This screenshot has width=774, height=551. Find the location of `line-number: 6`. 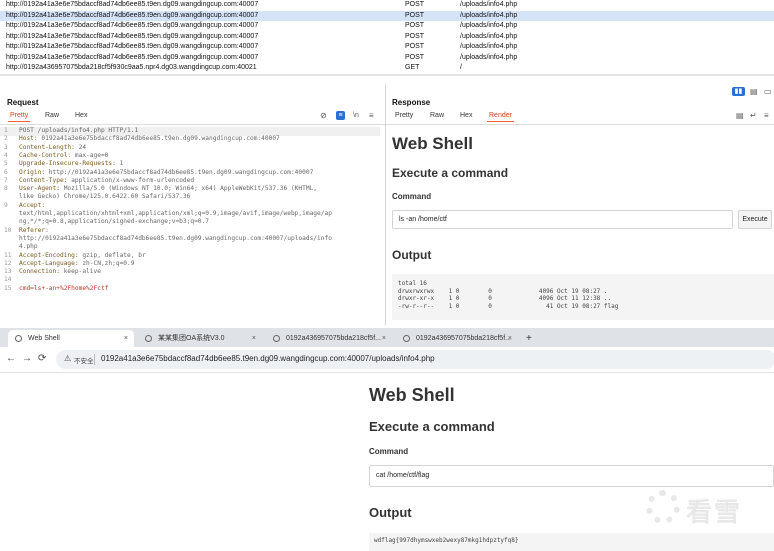

line-number: 6 is located at coordinates (6, 172).